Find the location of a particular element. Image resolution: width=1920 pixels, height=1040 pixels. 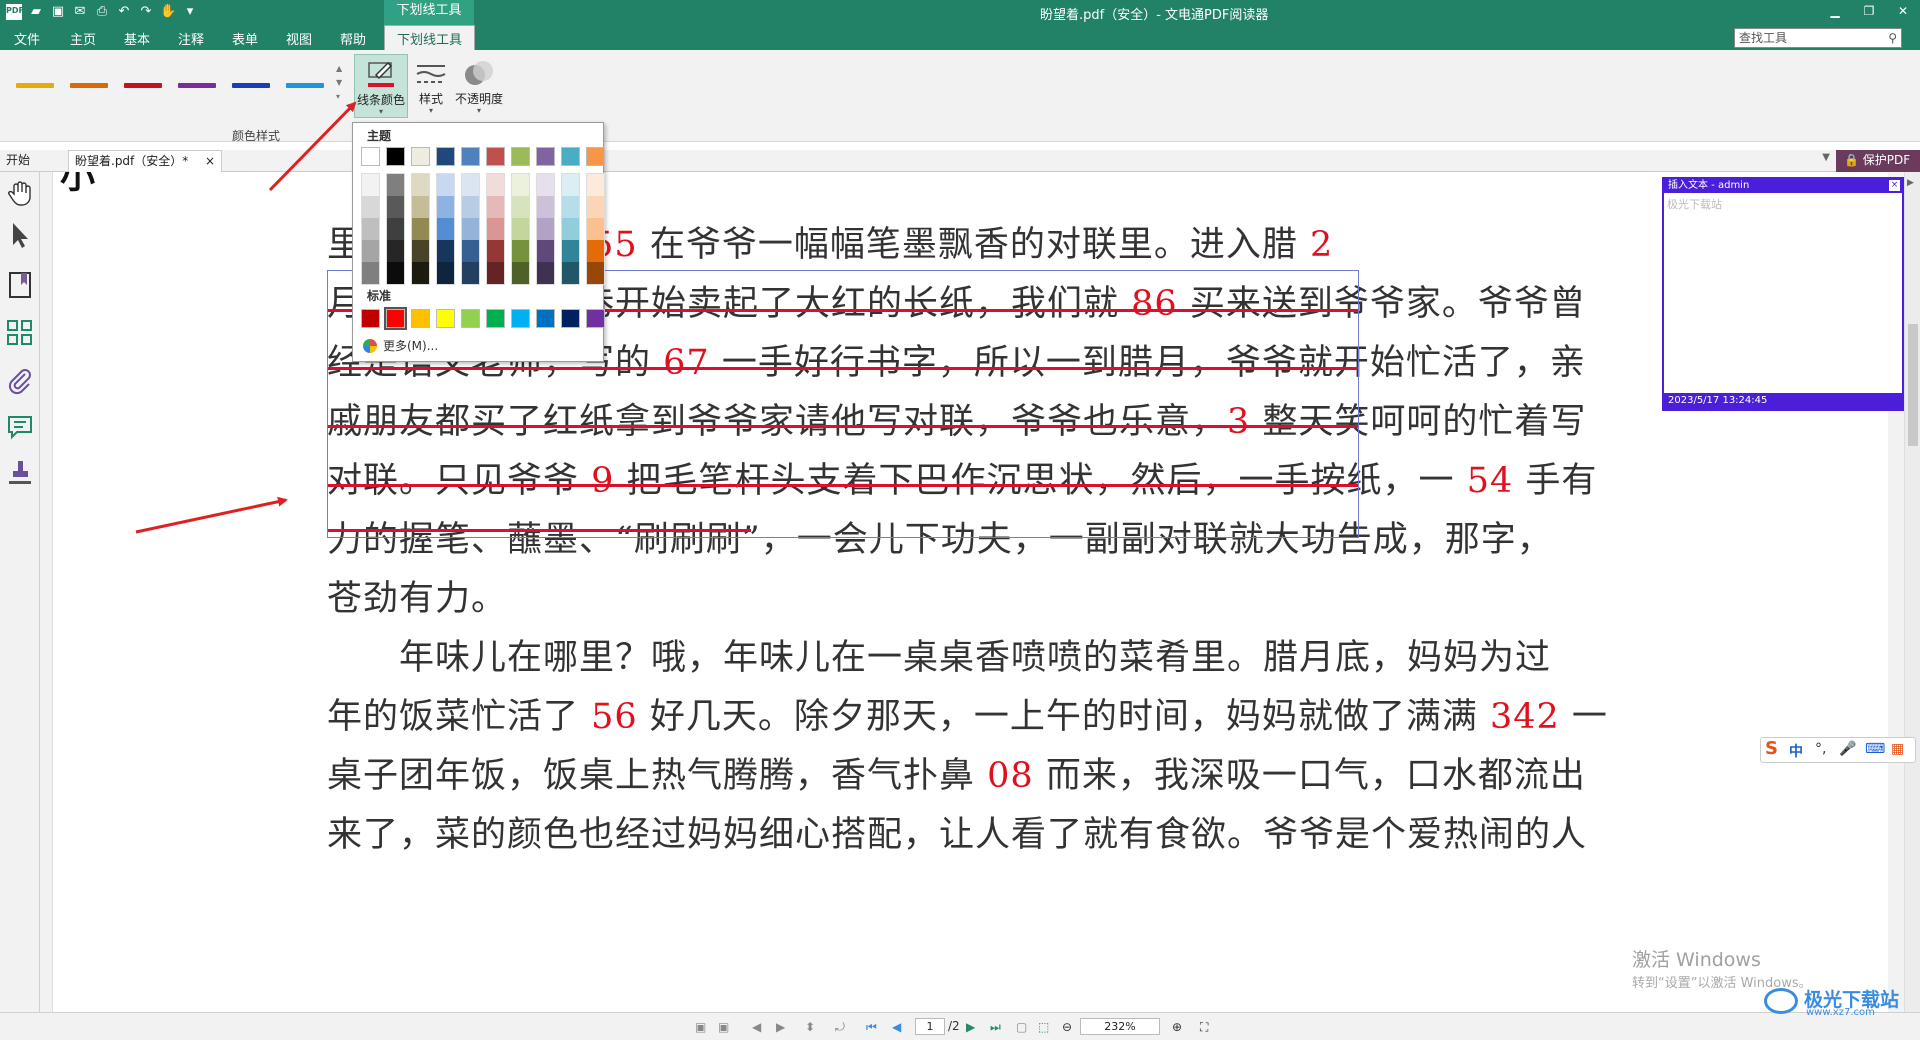

gallery-scroll: ▲ ▼ ▾ is located at coordinates (341, 83).